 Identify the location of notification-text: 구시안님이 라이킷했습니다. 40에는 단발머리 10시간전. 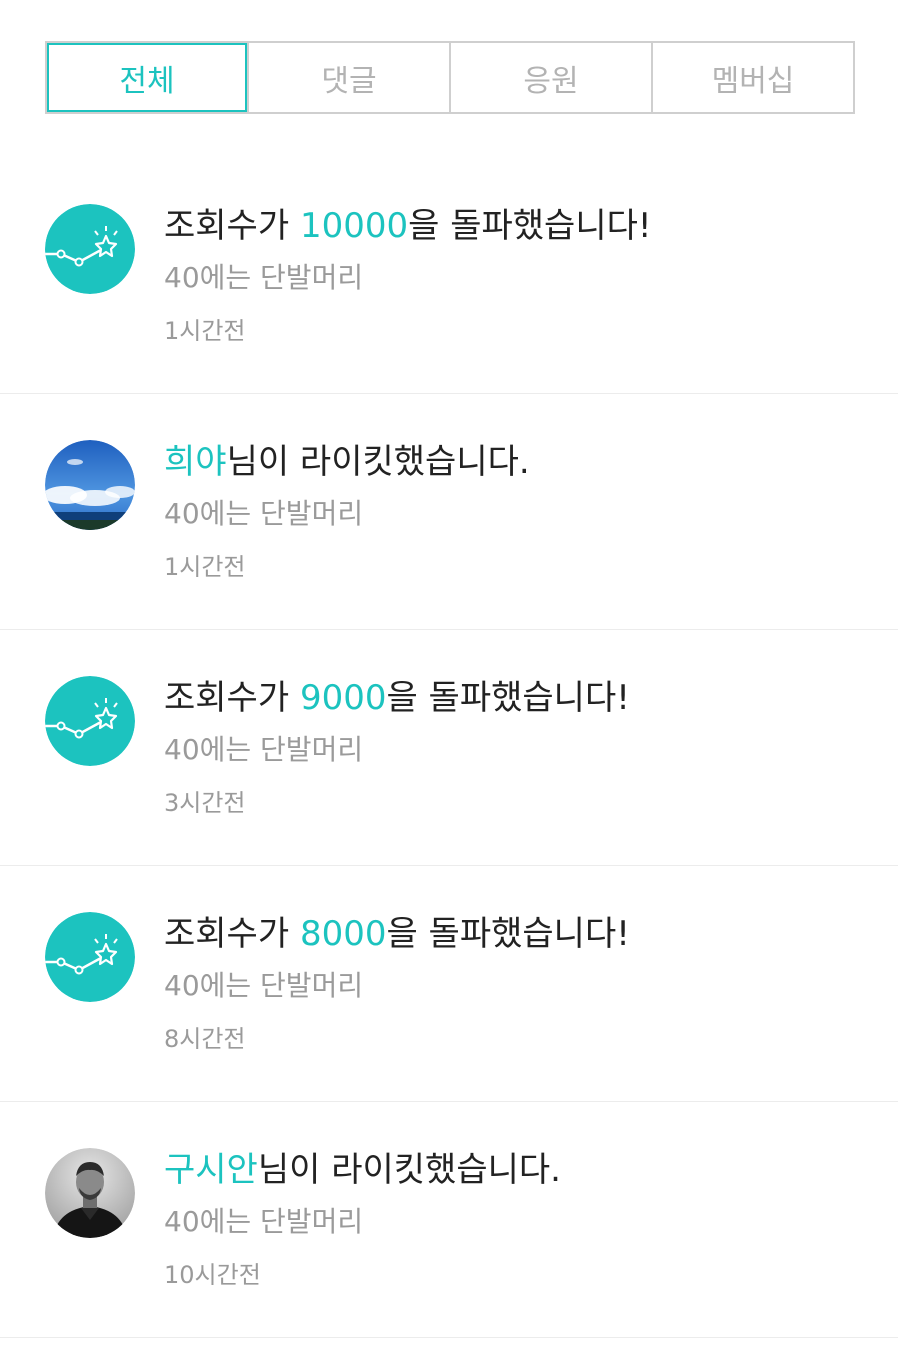
(516, 1219).